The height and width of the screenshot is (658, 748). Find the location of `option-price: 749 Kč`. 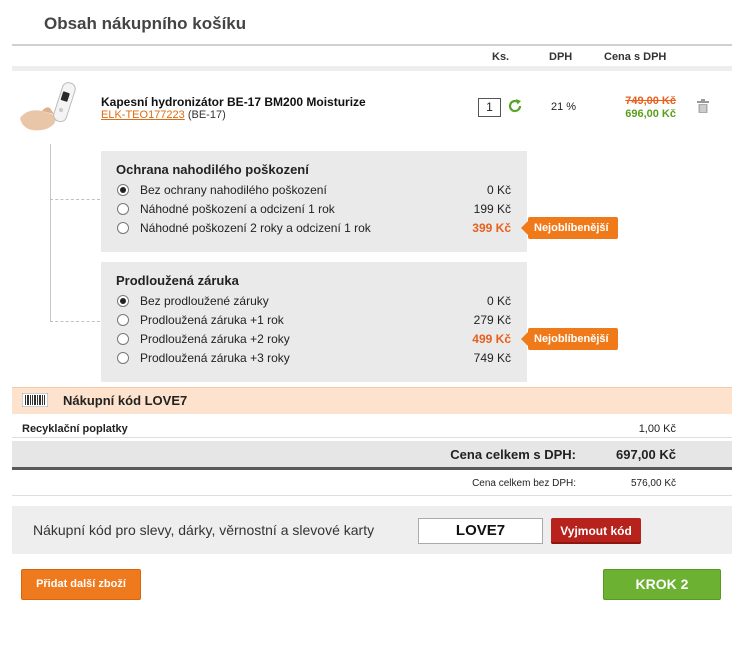

option-price: 749 Kč is located at coordinates (492, 358).